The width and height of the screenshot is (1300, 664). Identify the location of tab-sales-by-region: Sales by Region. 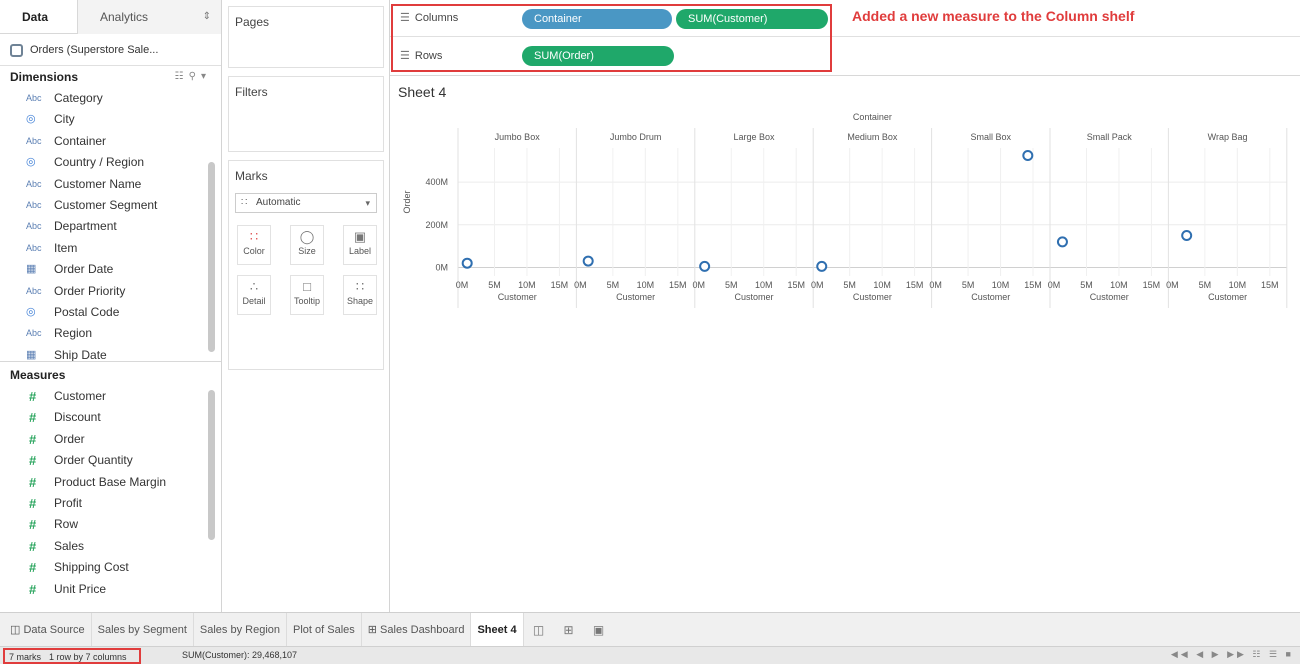
(240, 629).